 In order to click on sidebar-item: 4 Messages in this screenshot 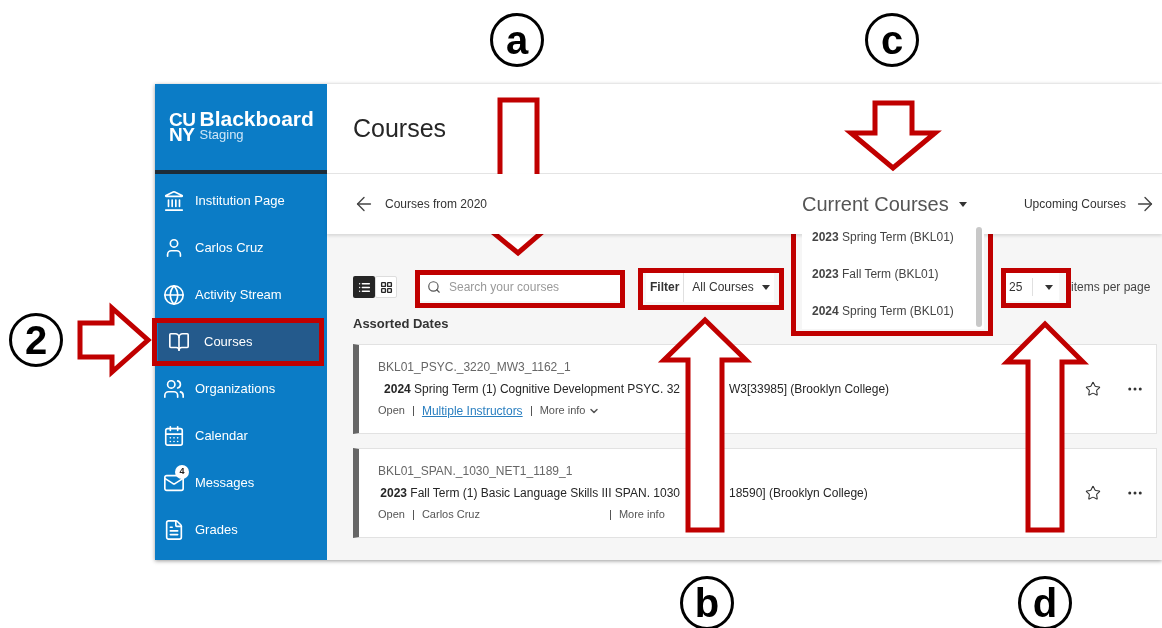, I will do `click(241, 482)`.